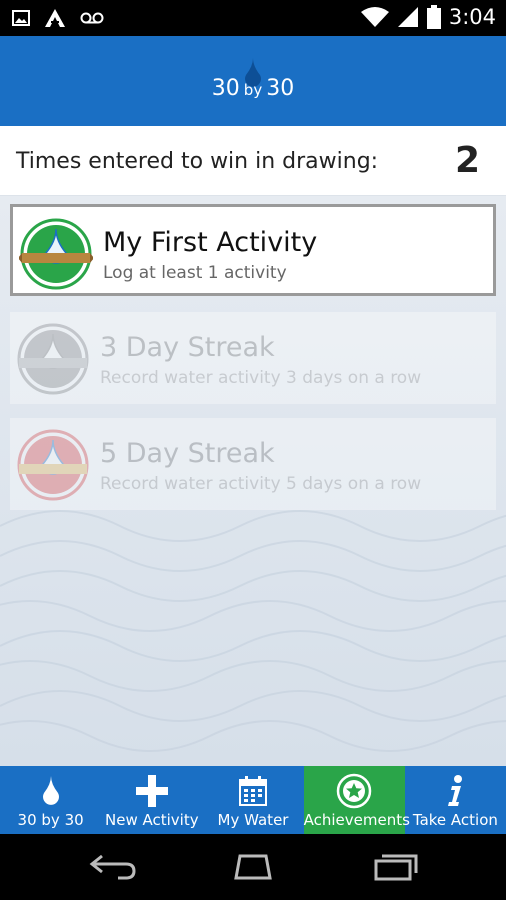 Image resolution: width=506 pixels, height=900 pixels. I want to click on battery-icon, so click(433, 17).